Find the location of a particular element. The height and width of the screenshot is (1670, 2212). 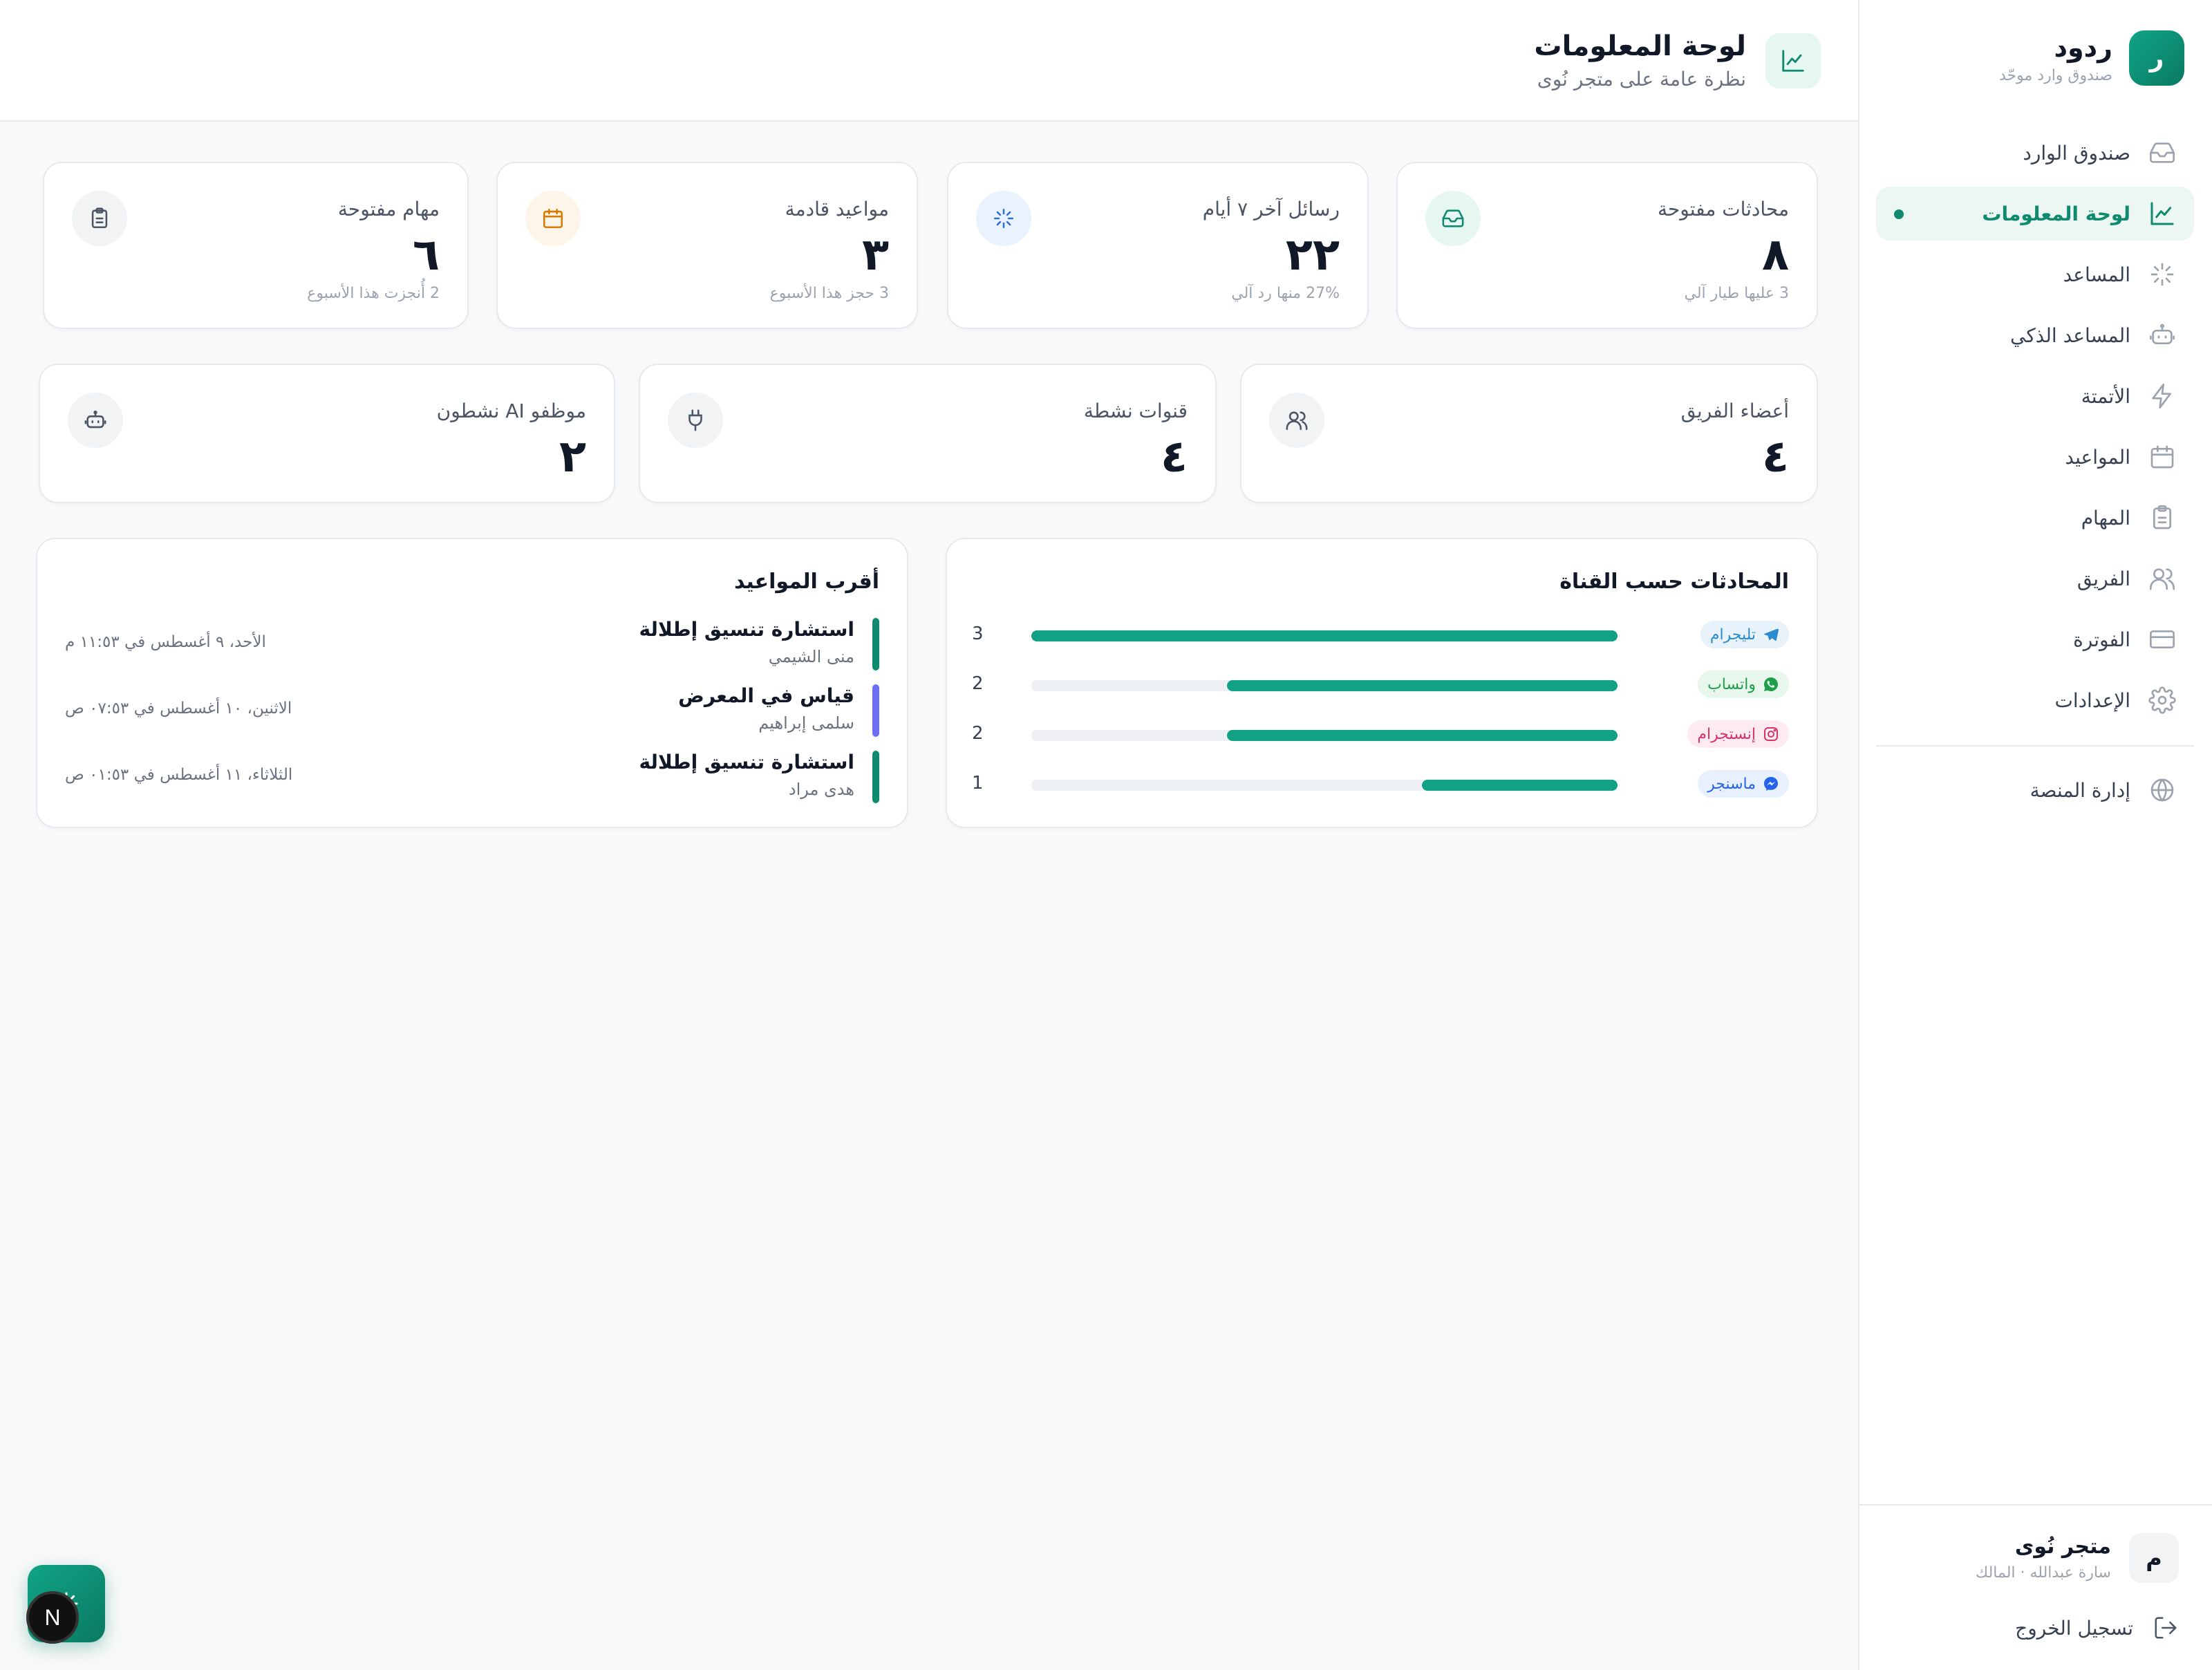

account-name: متجر نُوى is located at coordinates (2062, 1547).